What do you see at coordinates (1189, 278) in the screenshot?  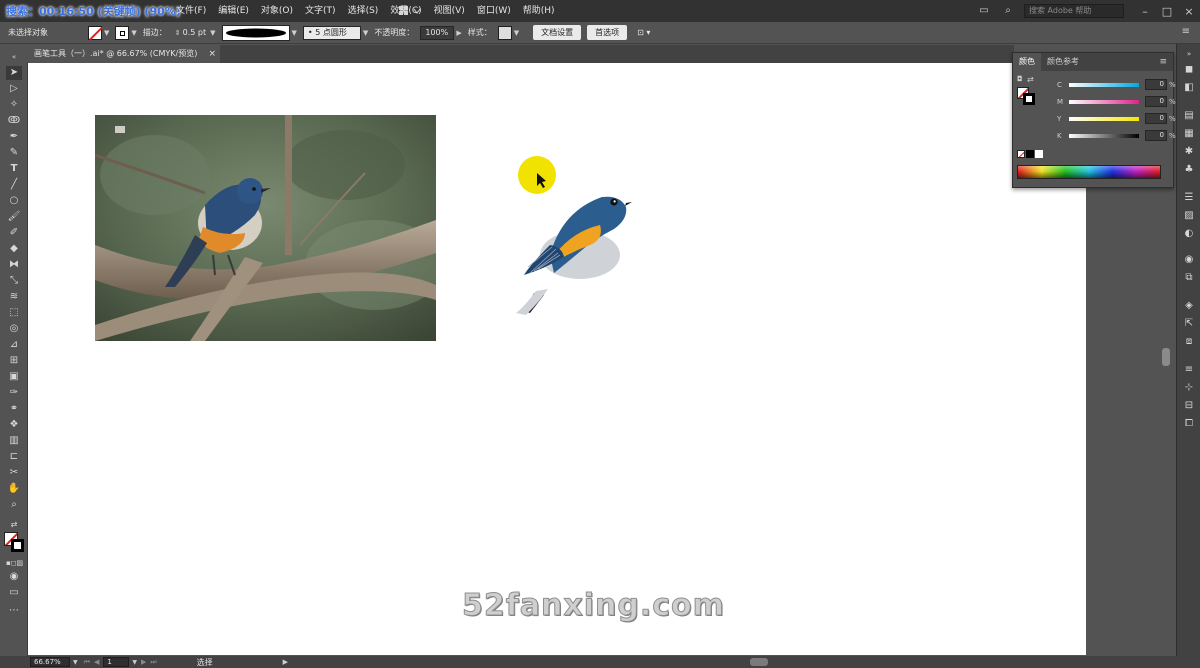 I see `graphic-styles-icon: ⧉` at bounding box center [1189, 278].